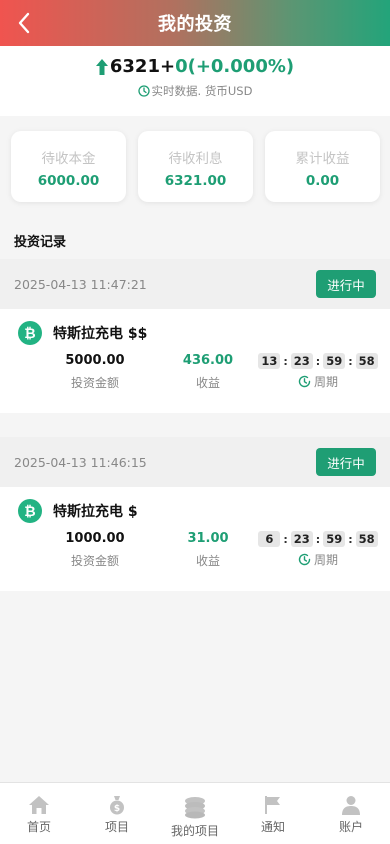  I want to click on portfolio-summary: 6321 + 0(+0.000%) 实时数据. 货币USD, so click(195, 81).